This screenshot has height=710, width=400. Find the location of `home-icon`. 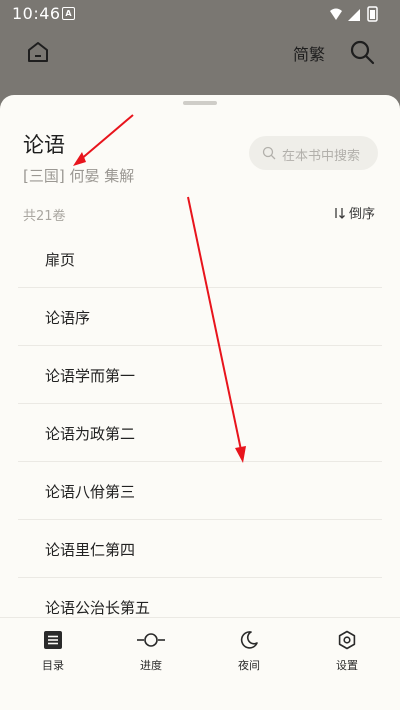

home-icon is located at coordinates (38, 52).